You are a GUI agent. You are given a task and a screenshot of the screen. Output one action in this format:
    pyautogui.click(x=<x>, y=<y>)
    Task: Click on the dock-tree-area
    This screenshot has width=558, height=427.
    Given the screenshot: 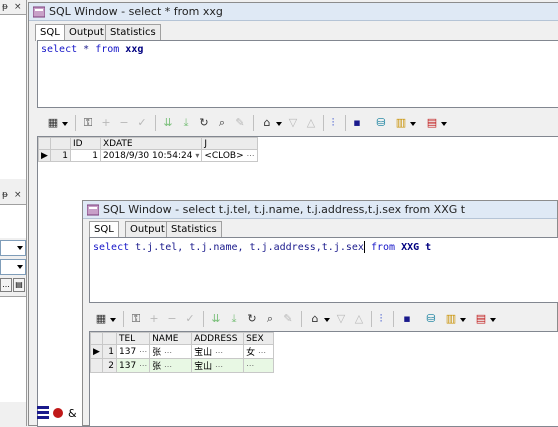 What is the action you would take?
    pyautogui.click(x=13, y=96)
    